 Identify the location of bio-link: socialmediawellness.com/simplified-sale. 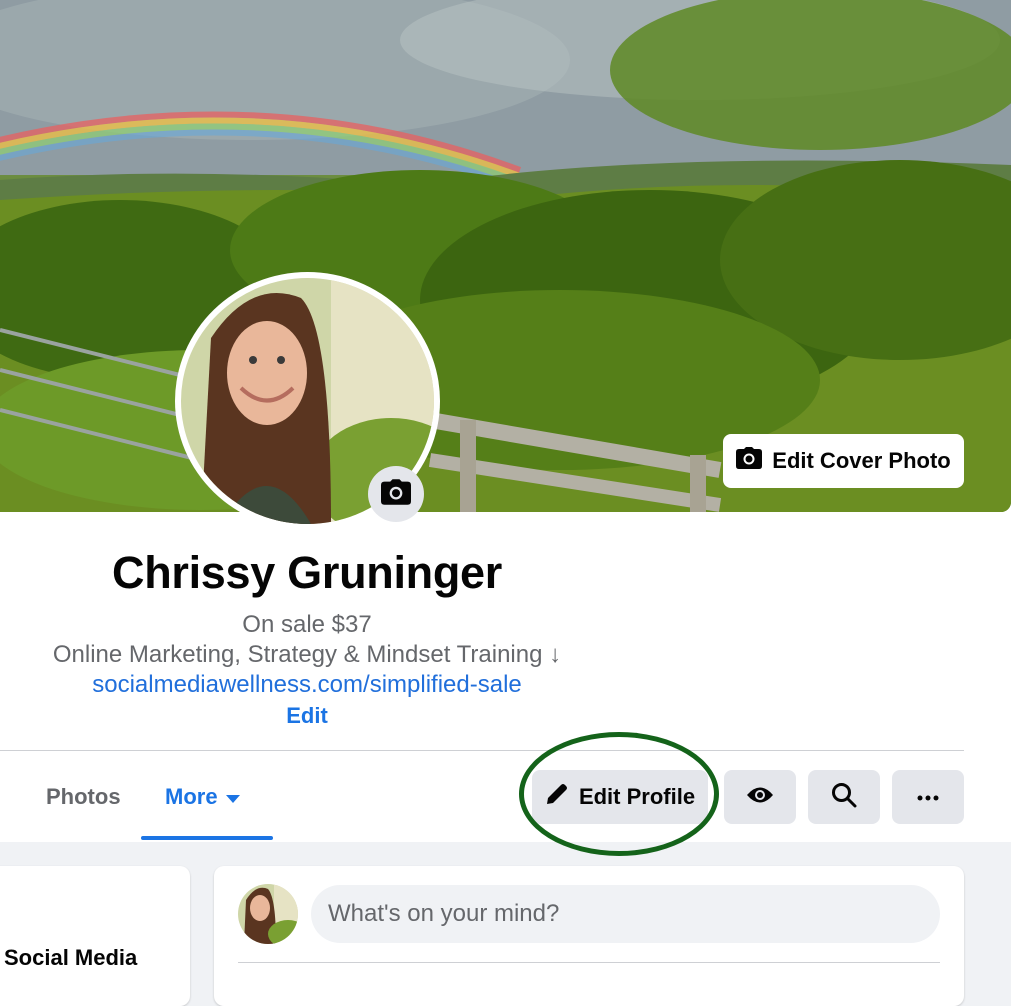
(307, 685).